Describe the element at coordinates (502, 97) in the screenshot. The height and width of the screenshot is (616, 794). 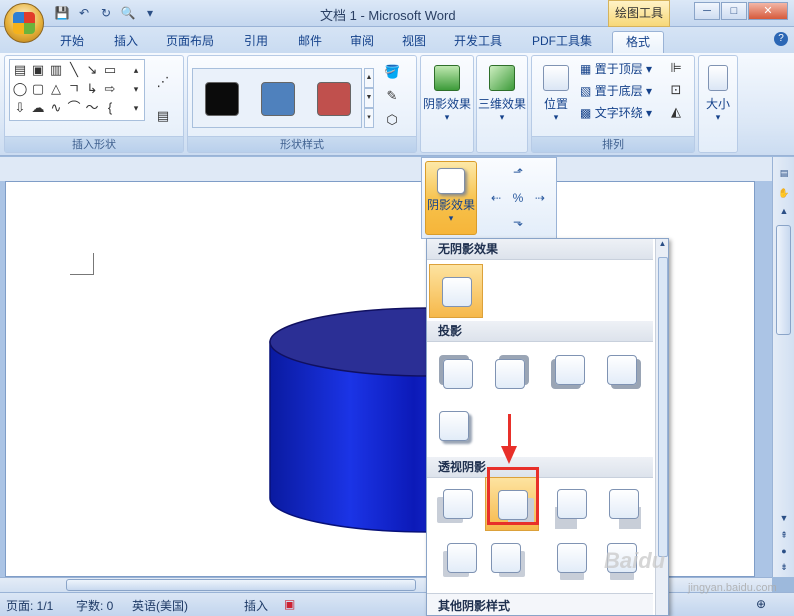
I see `3d-effects-button: 三维效果 ▾` at that location.